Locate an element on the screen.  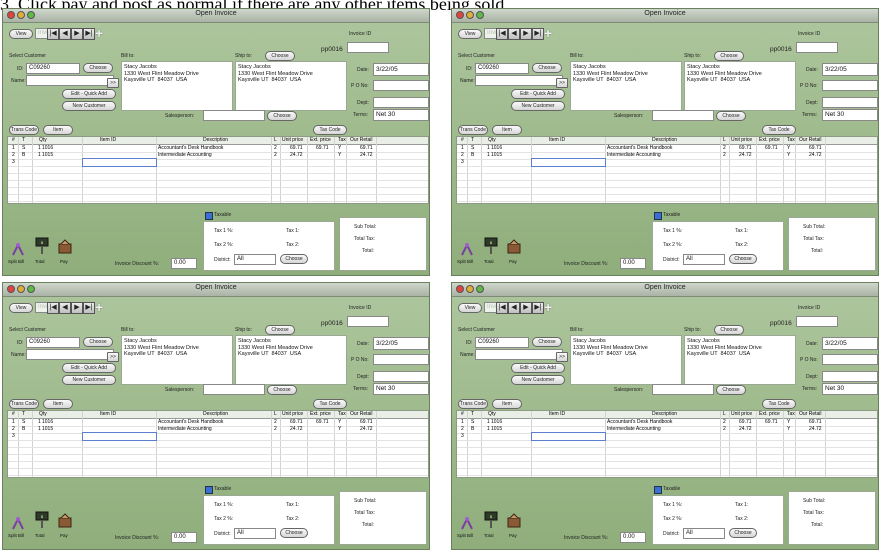
total-sign-icon: $ is located at coordinates (42, 246).